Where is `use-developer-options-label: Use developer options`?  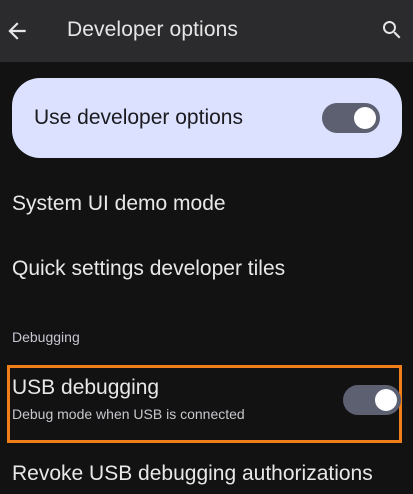 use-developer-options-label: Use developer options is located at coordinates (138, 117).